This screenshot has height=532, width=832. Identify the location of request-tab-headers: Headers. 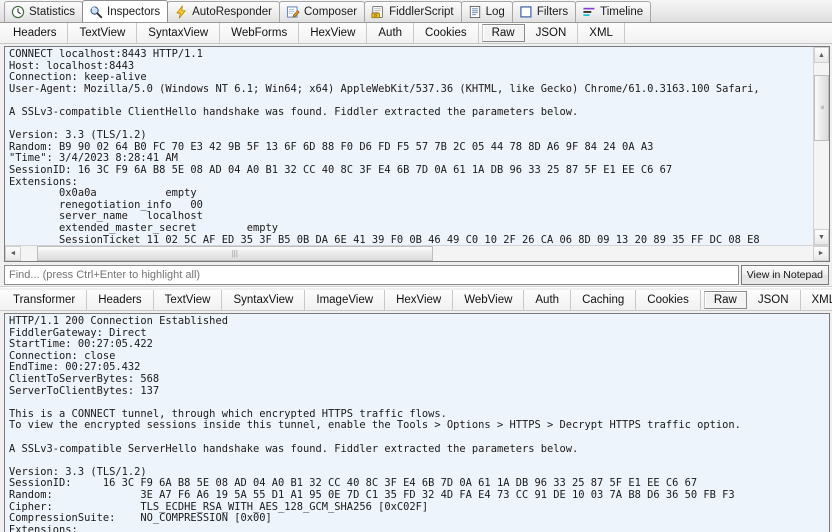
(35, 33).